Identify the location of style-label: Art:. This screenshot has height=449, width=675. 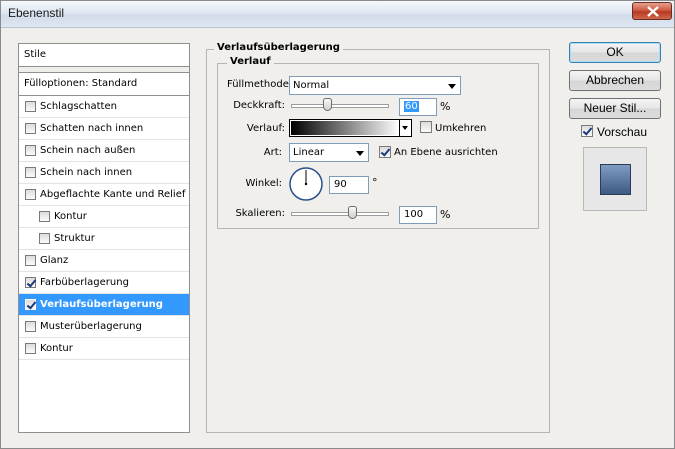
(272, 152).